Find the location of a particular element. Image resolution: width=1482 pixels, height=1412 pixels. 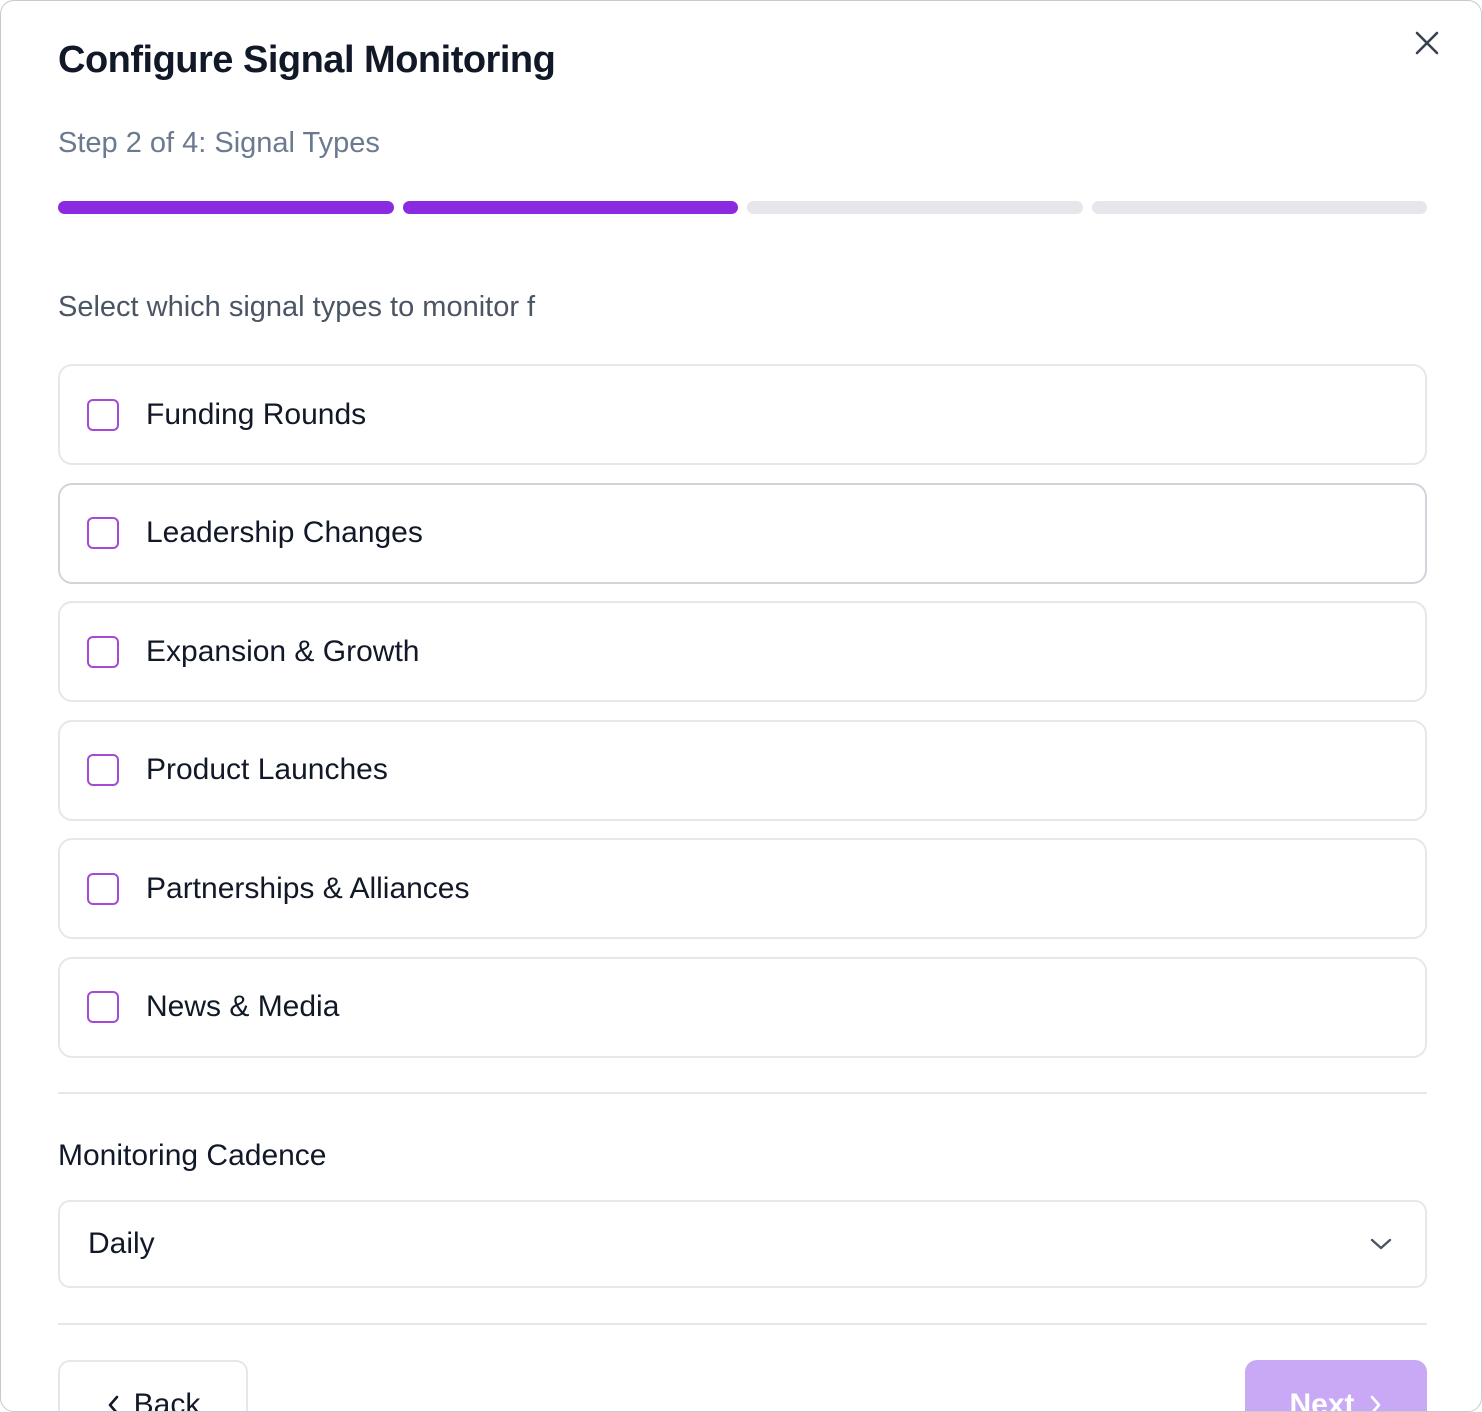

chevron-down-icon is located at coordinates (1381, 1244).